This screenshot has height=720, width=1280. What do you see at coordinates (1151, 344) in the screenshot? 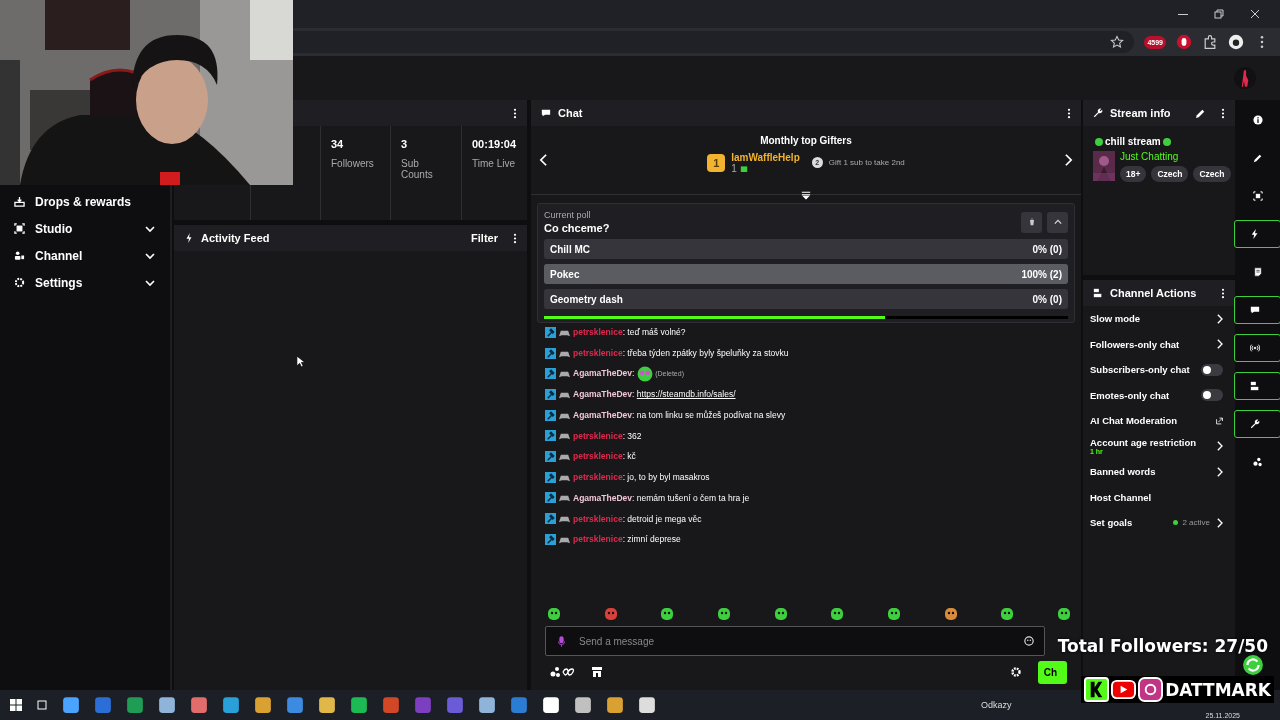
I see `action-label: Followers-only chat` at bounding box center [1151, 344].